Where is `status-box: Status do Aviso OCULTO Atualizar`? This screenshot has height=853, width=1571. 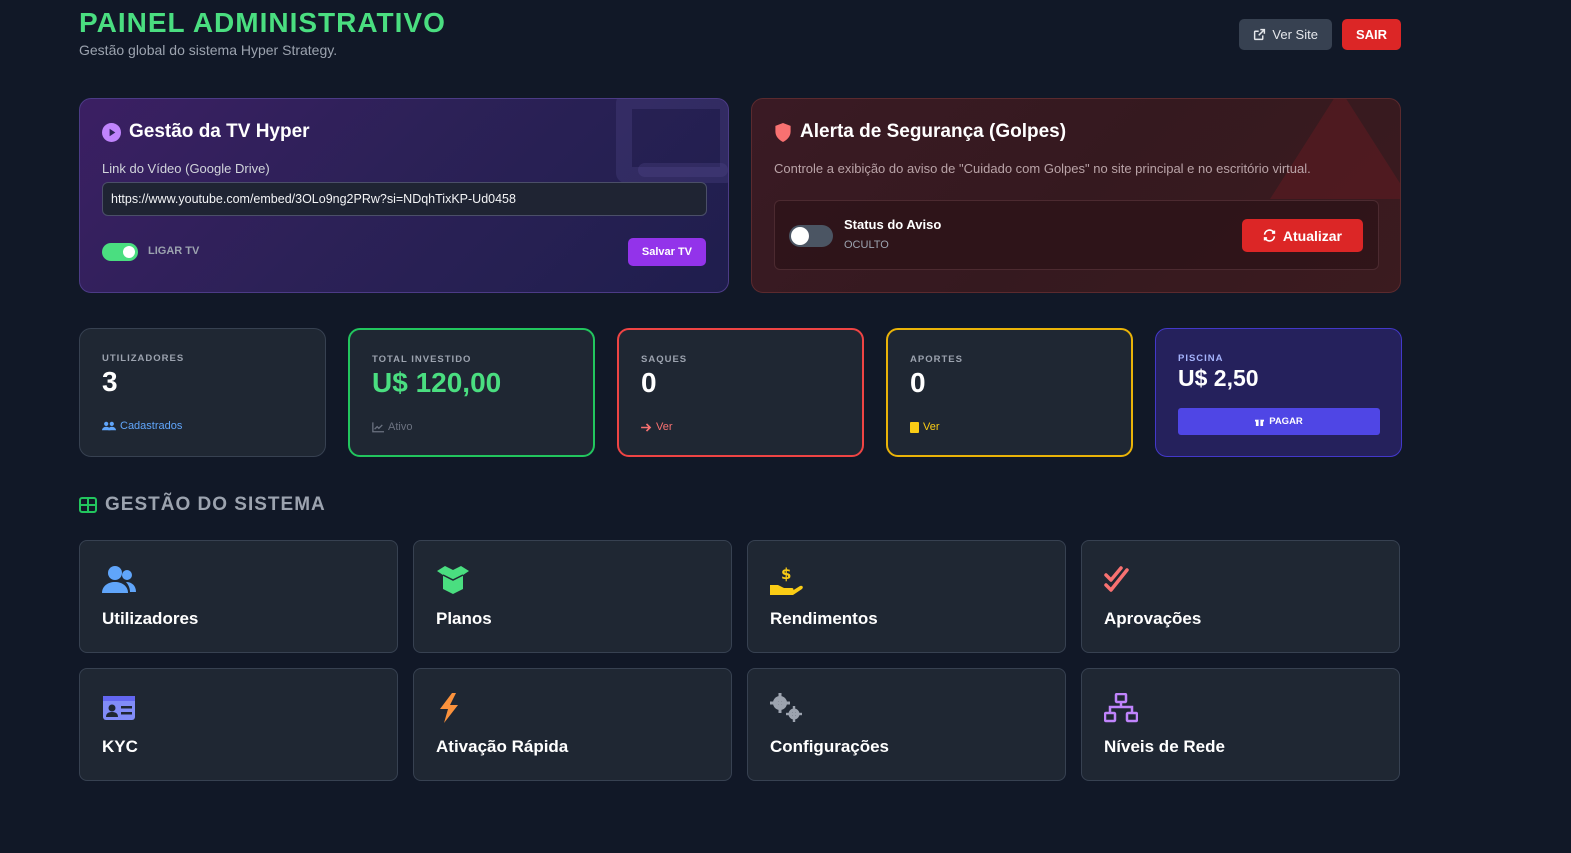
status-box: Status do Aviso OCULTO Atualizar is located at coordinates (1076, 235).